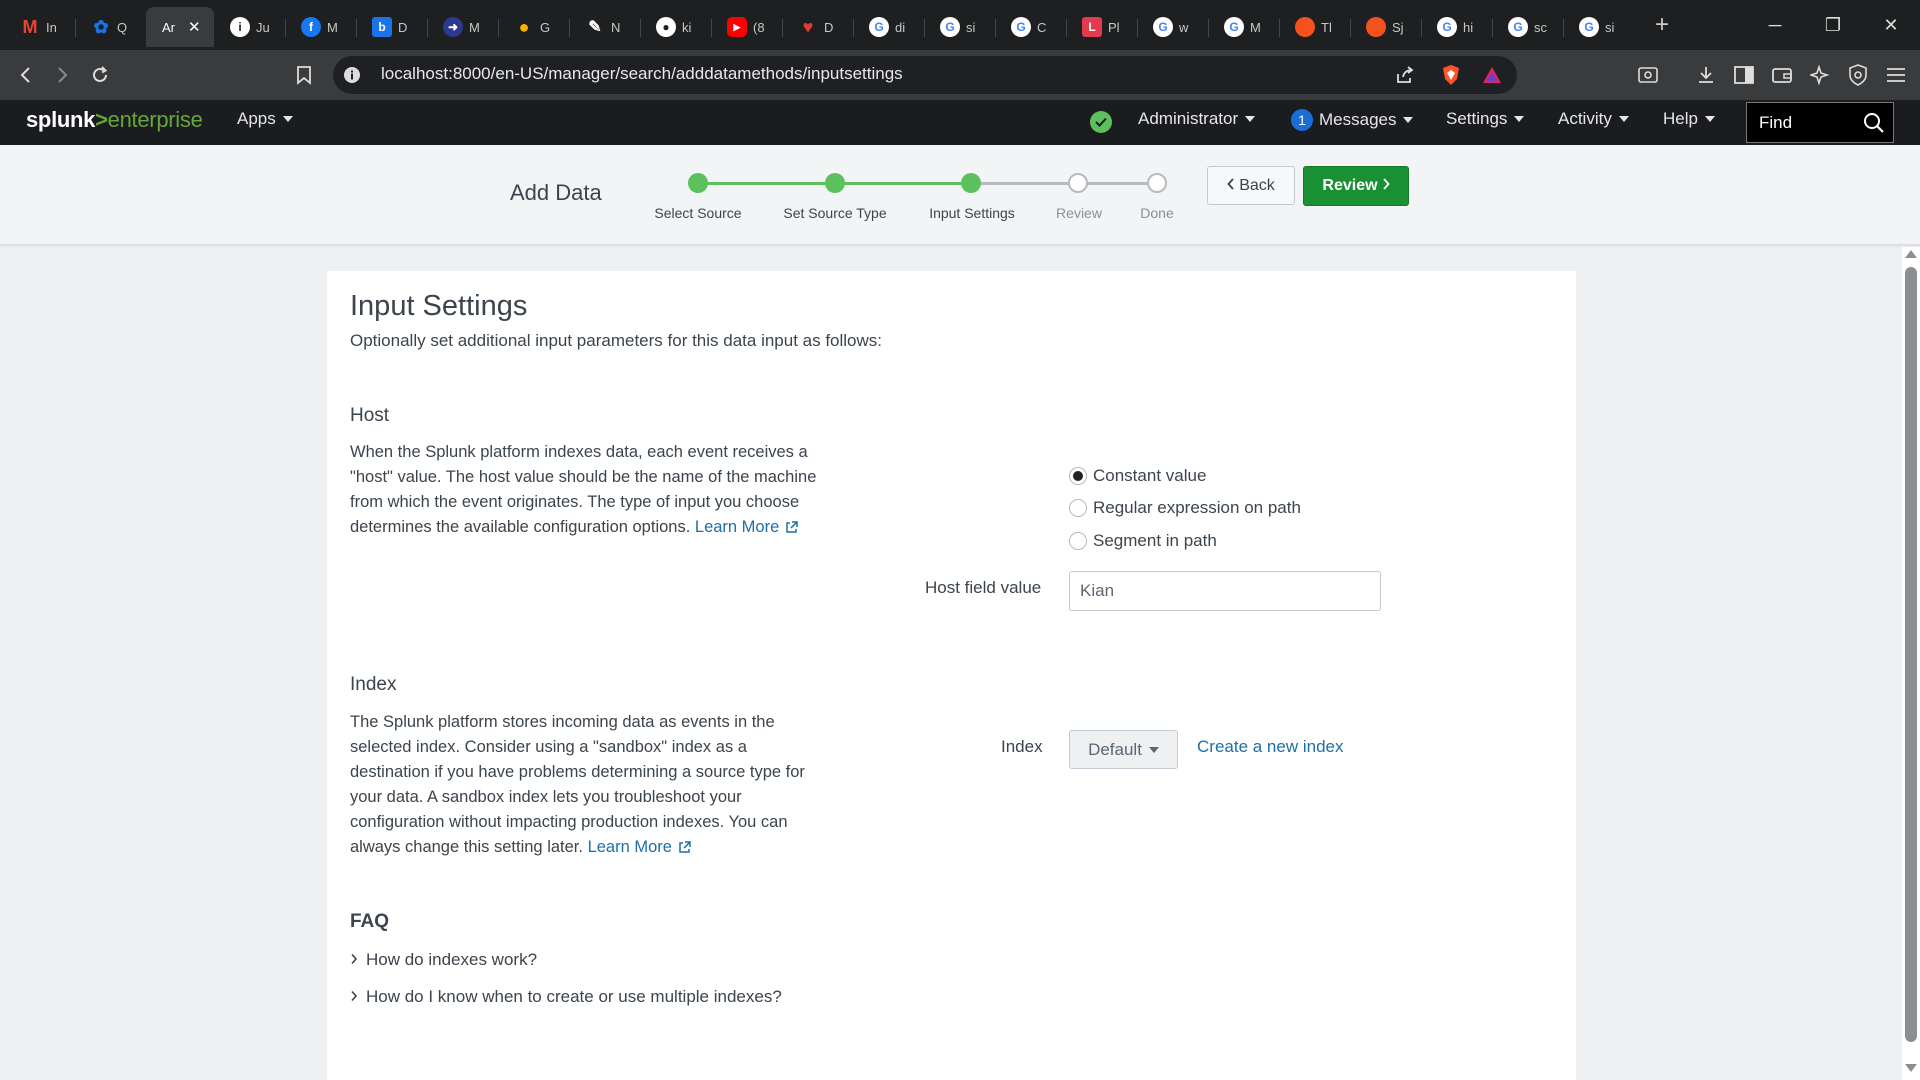  Describe the element at coordinates (1874, 125) in the screenshot. I see `search-icon` at that location.